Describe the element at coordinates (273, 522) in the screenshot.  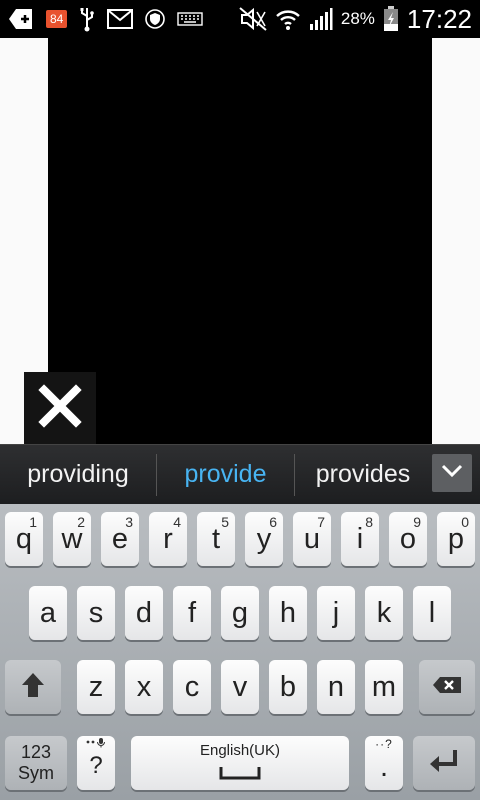
I see `key-hint: 6` at that location.